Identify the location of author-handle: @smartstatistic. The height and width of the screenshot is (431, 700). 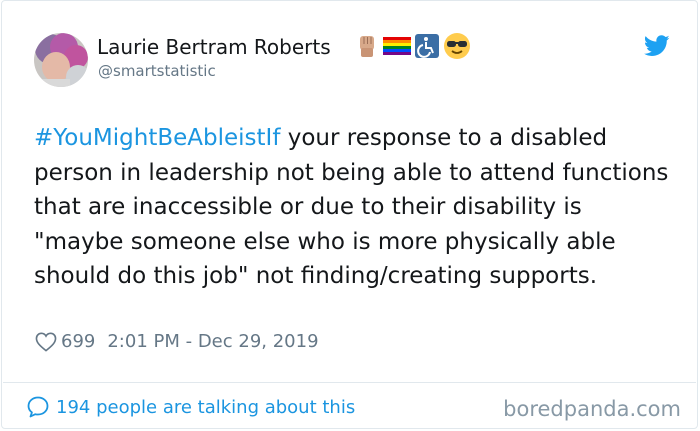
(157, 71).